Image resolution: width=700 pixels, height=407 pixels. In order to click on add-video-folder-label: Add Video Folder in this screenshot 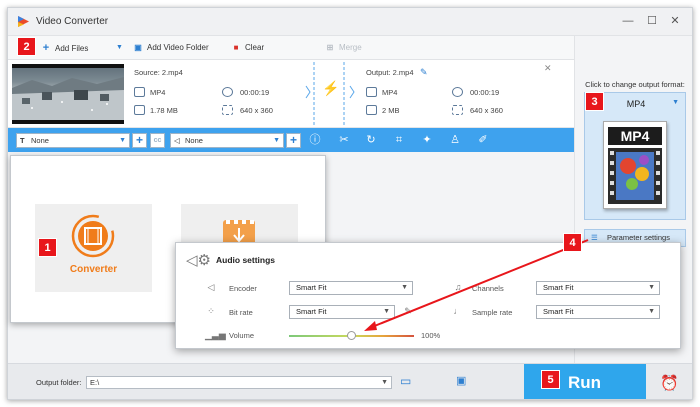, I will do `click(178, 47)`.